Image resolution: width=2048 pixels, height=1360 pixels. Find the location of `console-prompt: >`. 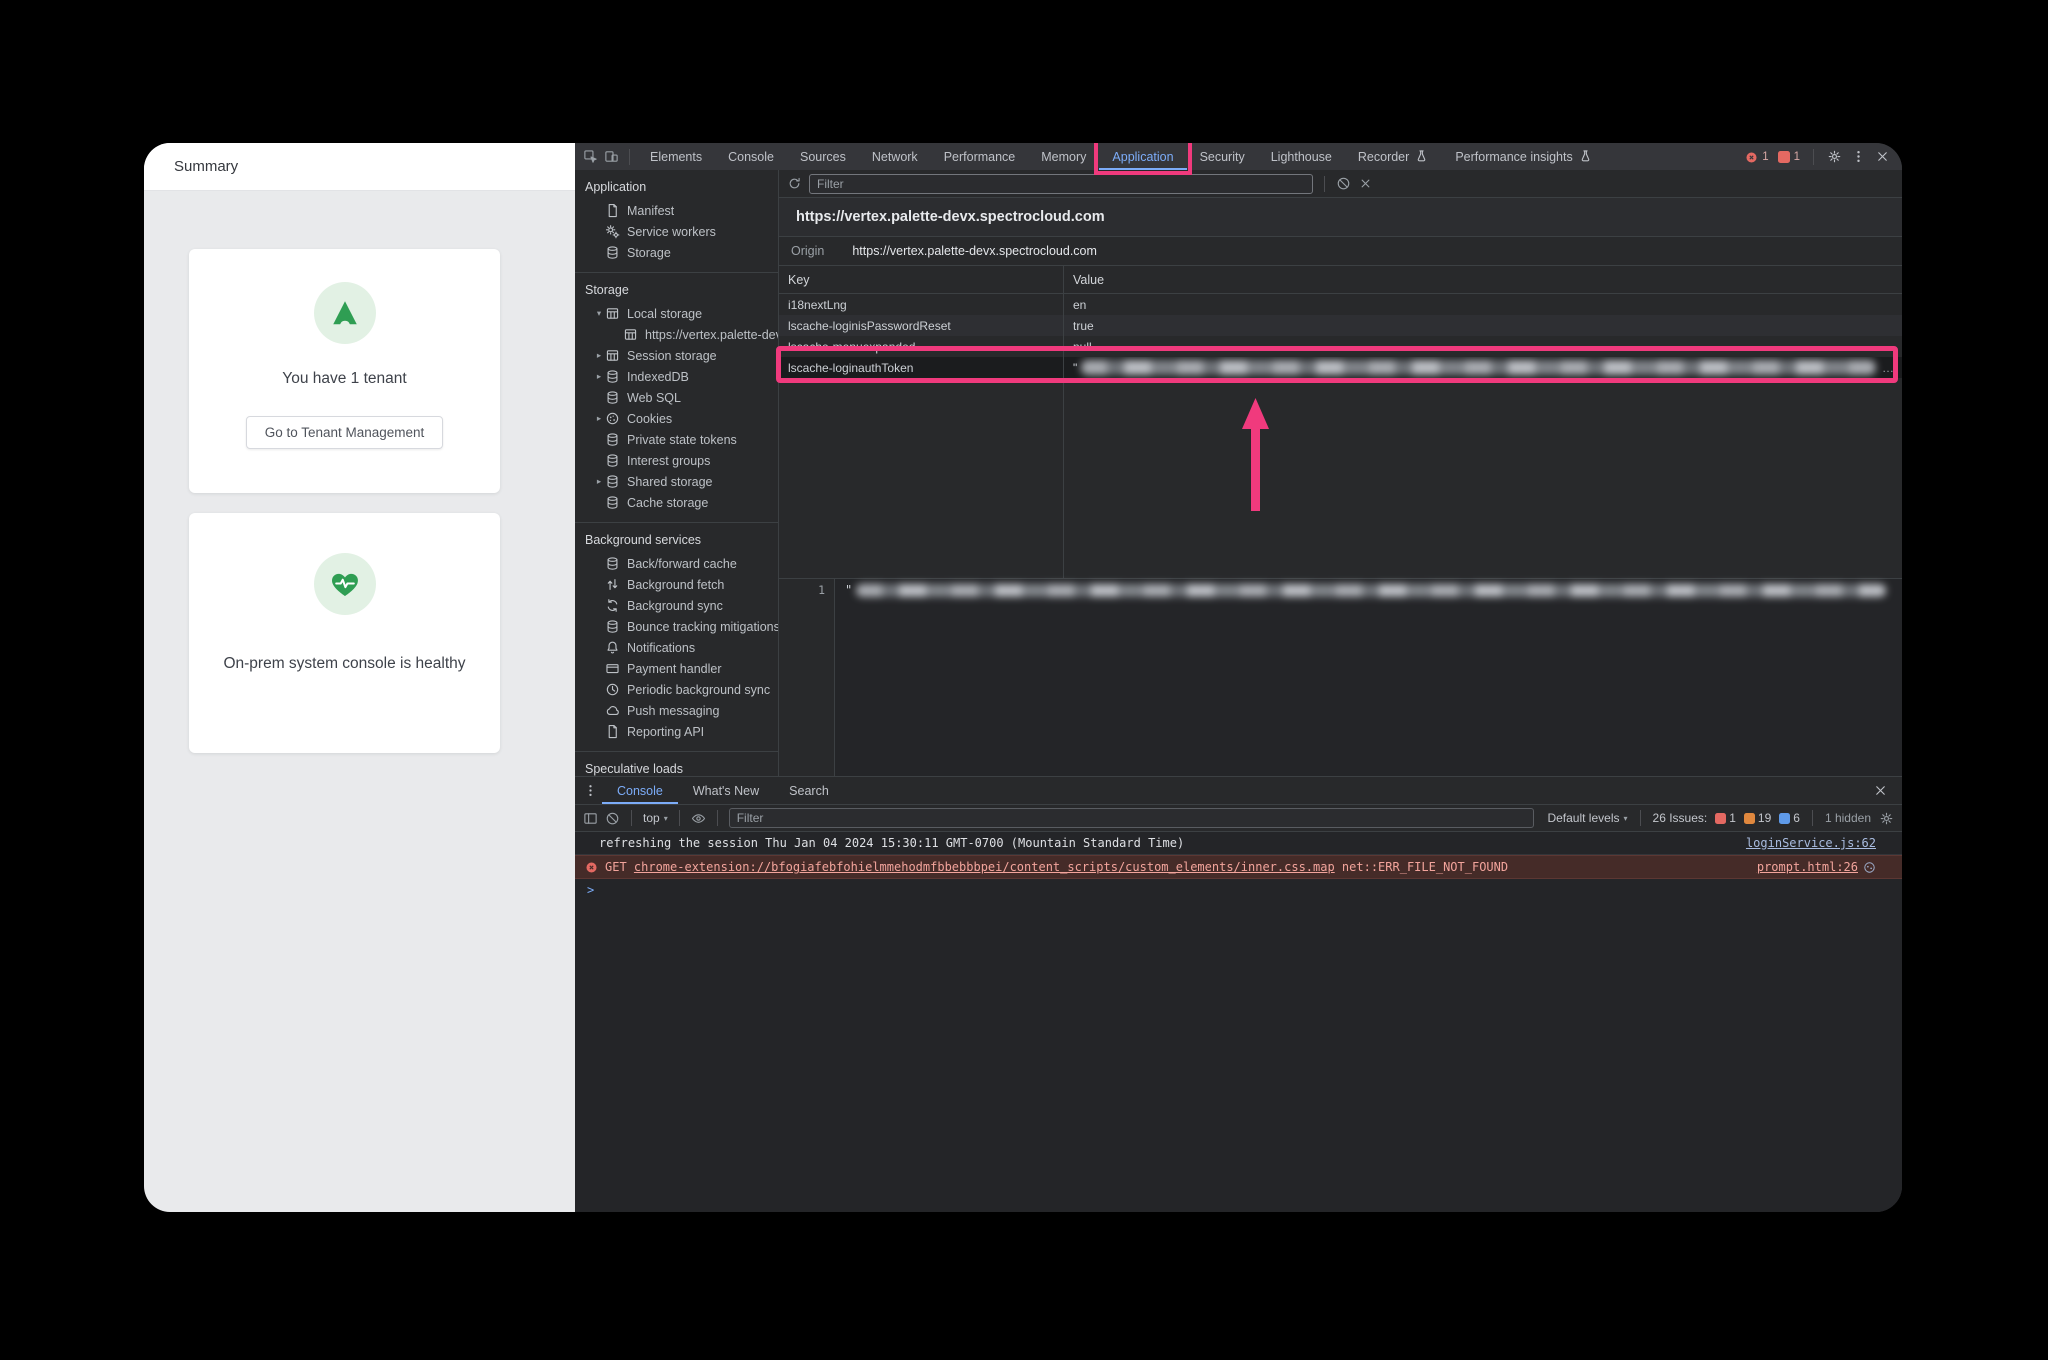

console-prompt: > is located at coordinates (1238, 890).